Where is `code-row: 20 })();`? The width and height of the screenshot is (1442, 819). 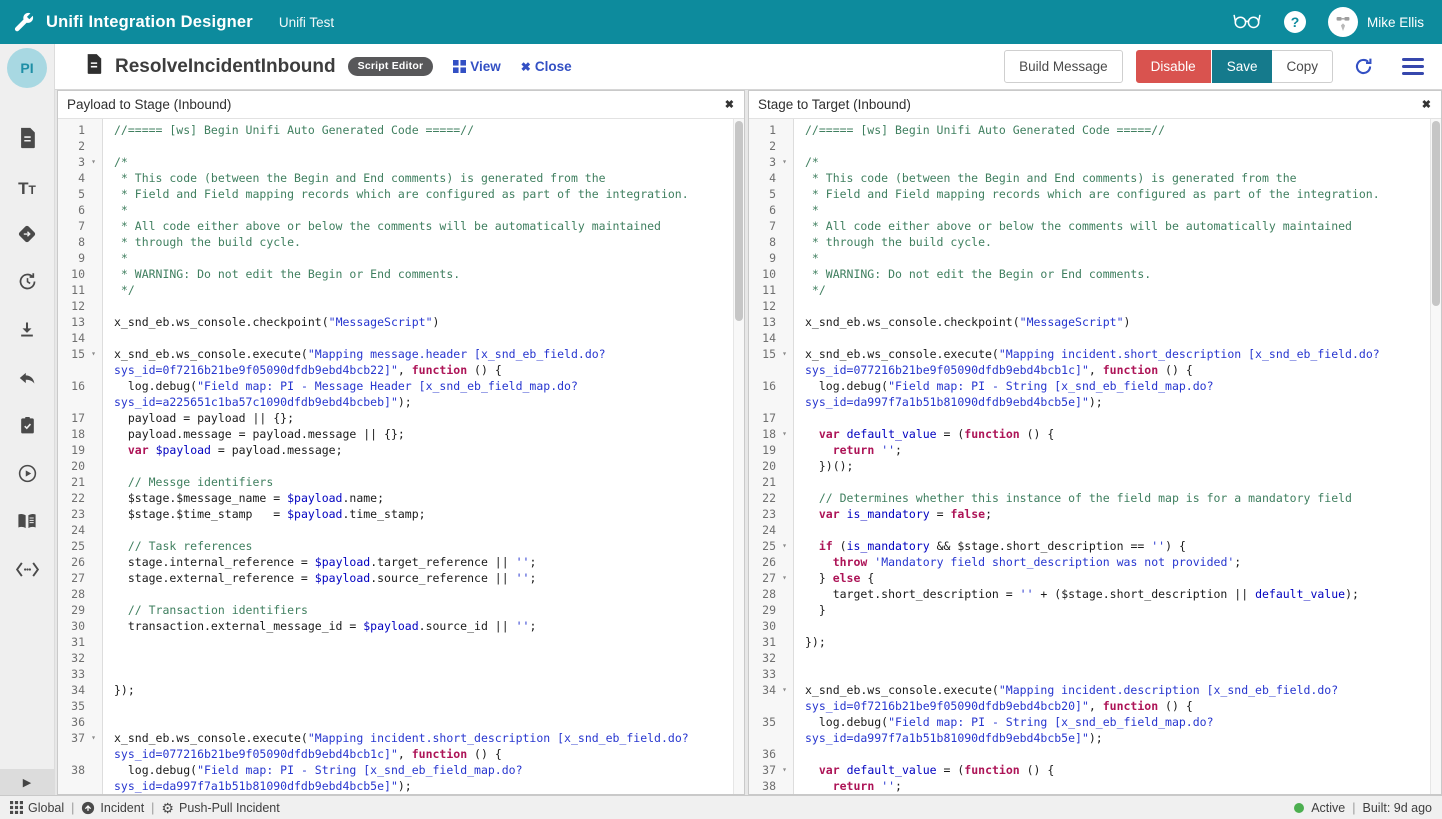
code-row: 20 })(); is located at coordinates (1095, 466).